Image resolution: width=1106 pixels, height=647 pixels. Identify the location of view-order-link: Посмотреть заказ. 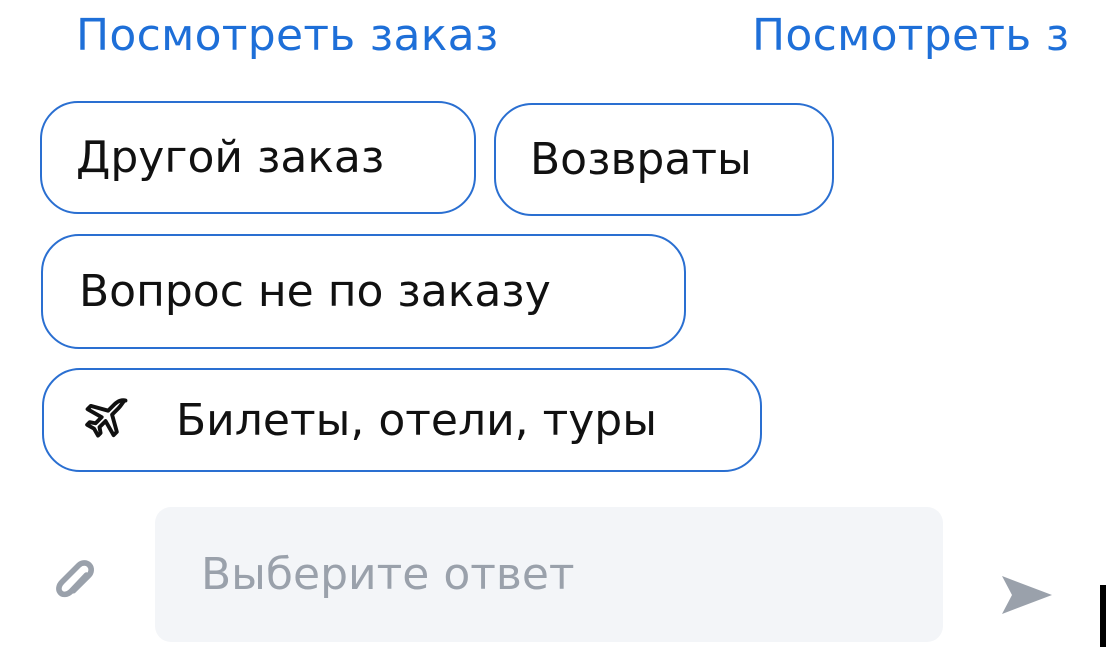
(287, 35).